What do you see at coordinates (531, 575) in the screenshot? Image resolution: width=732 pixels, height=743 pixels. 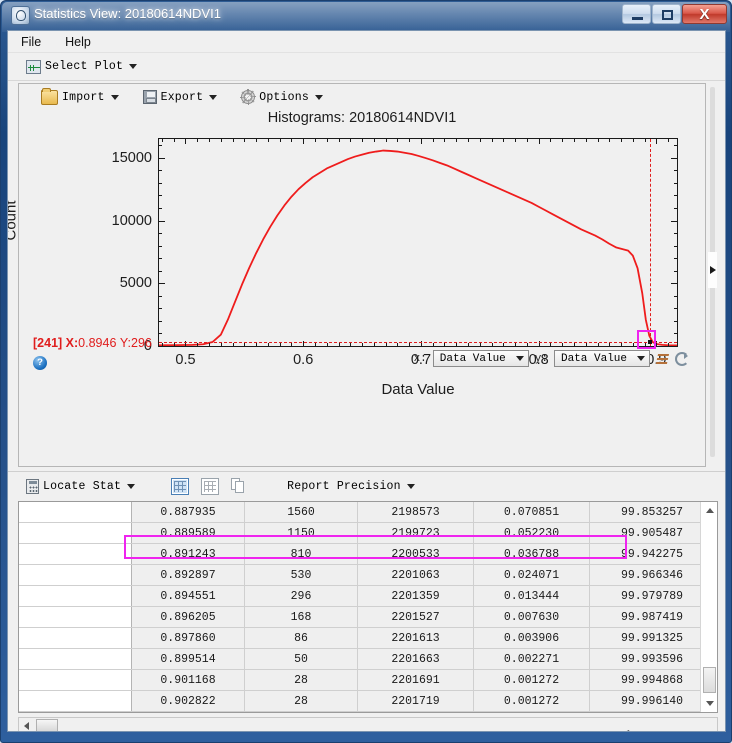 I see `table-cell: 0.024071` at bounding box center [531, 575].